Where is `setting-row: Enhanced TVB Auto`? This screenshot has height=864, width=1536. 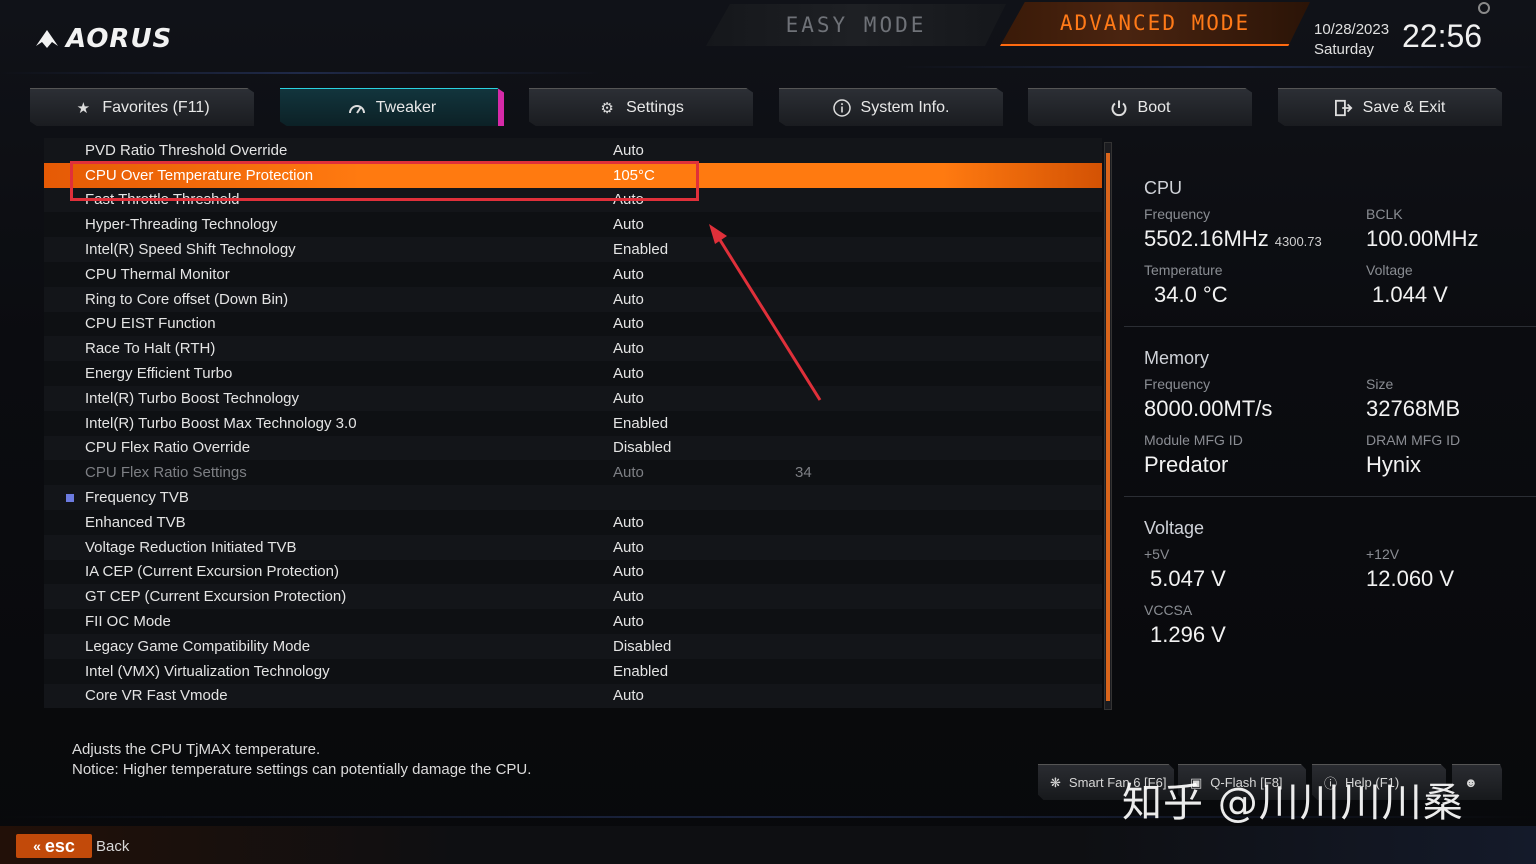 setting-row: Enhanced TVB Auto is located at coordinates (573, 522).